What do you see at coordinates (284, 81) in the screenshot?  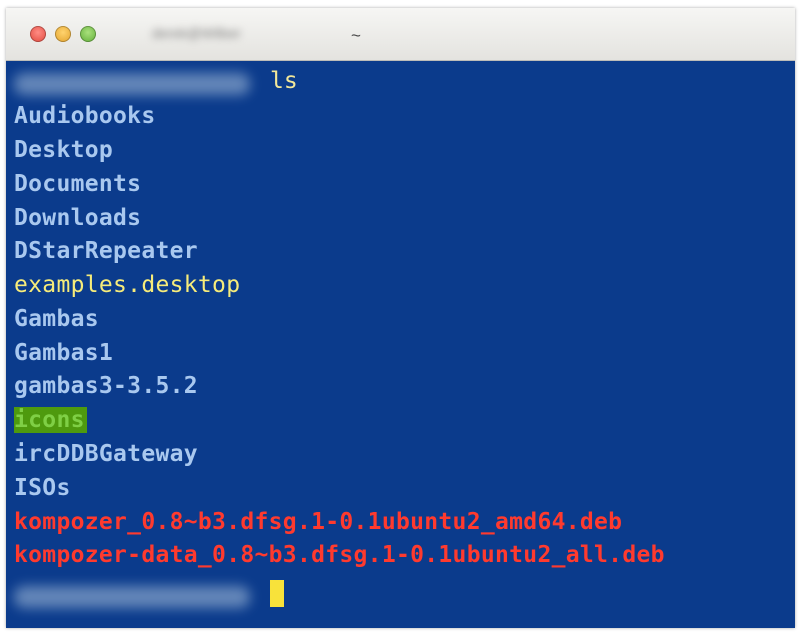 I see `command-text: ls` at bounding box center [284, 81].